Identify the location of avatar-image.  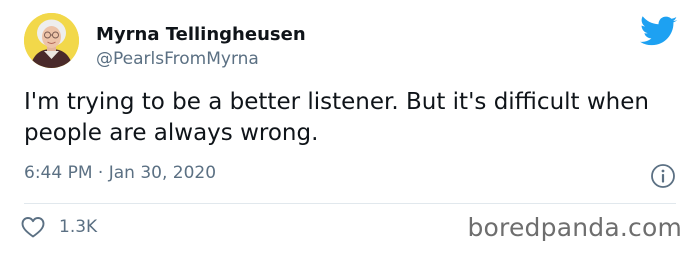
(51, 40).